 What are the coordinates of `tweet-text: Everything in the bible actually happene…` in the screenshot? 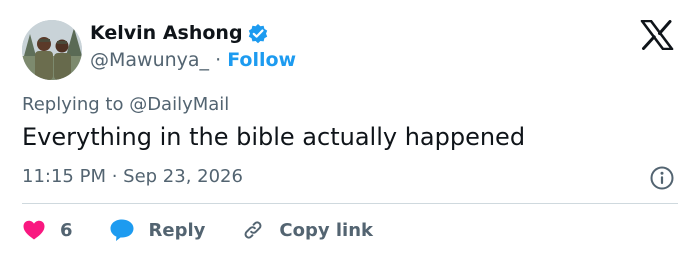 It's located at (274, 137).